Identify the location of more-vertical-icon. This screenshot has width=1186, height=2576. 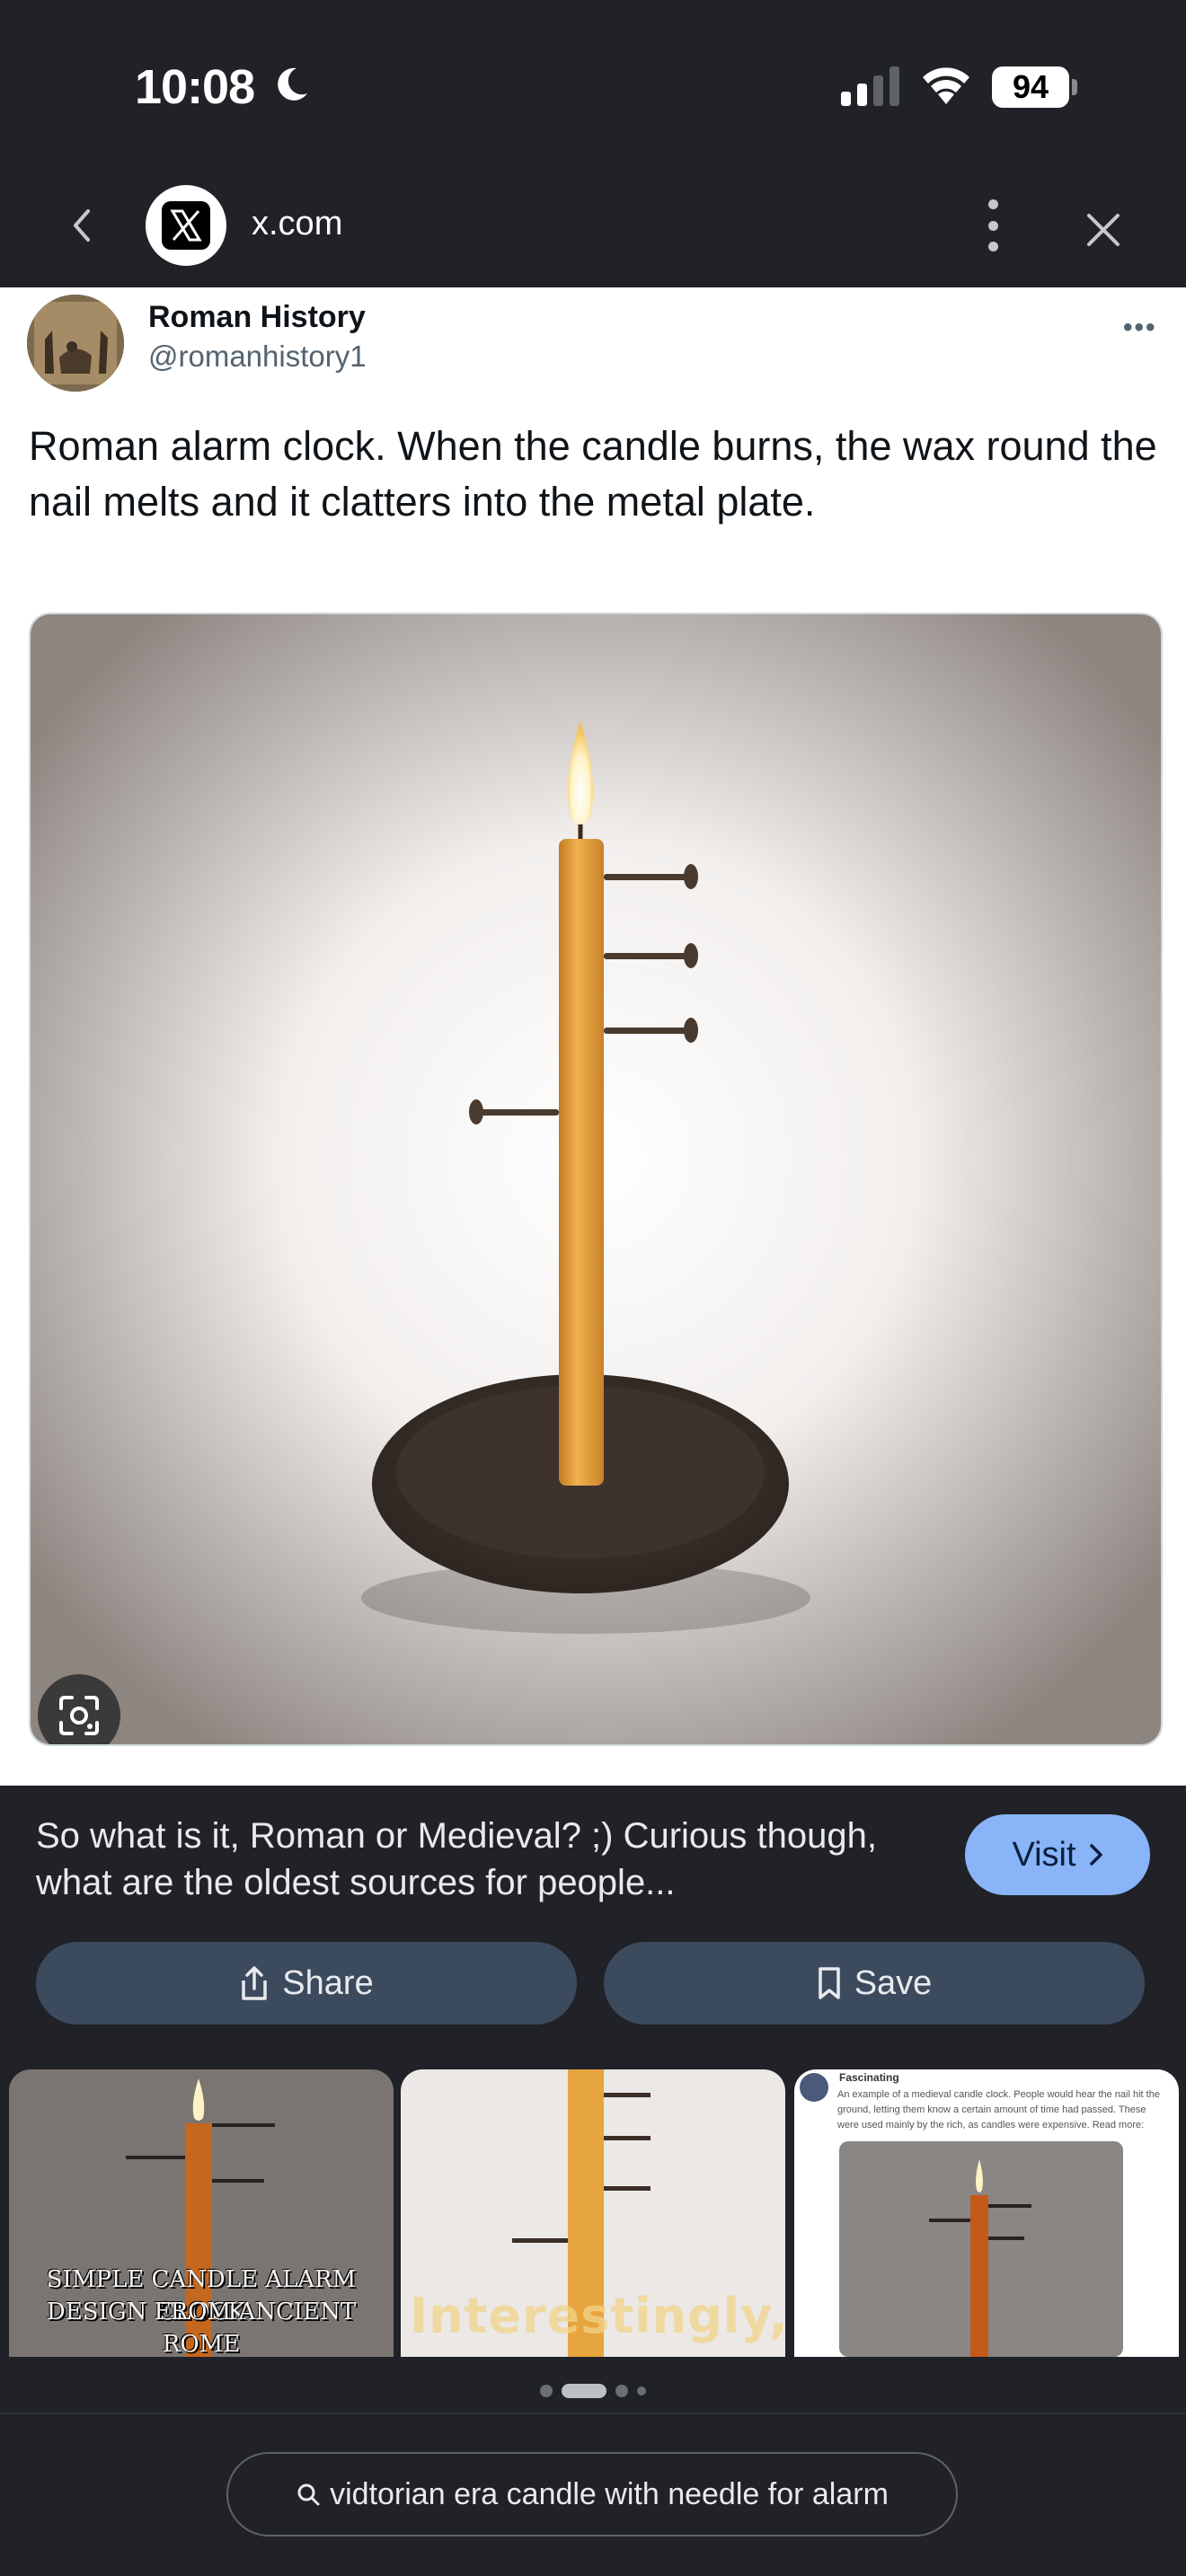
(992, 204).